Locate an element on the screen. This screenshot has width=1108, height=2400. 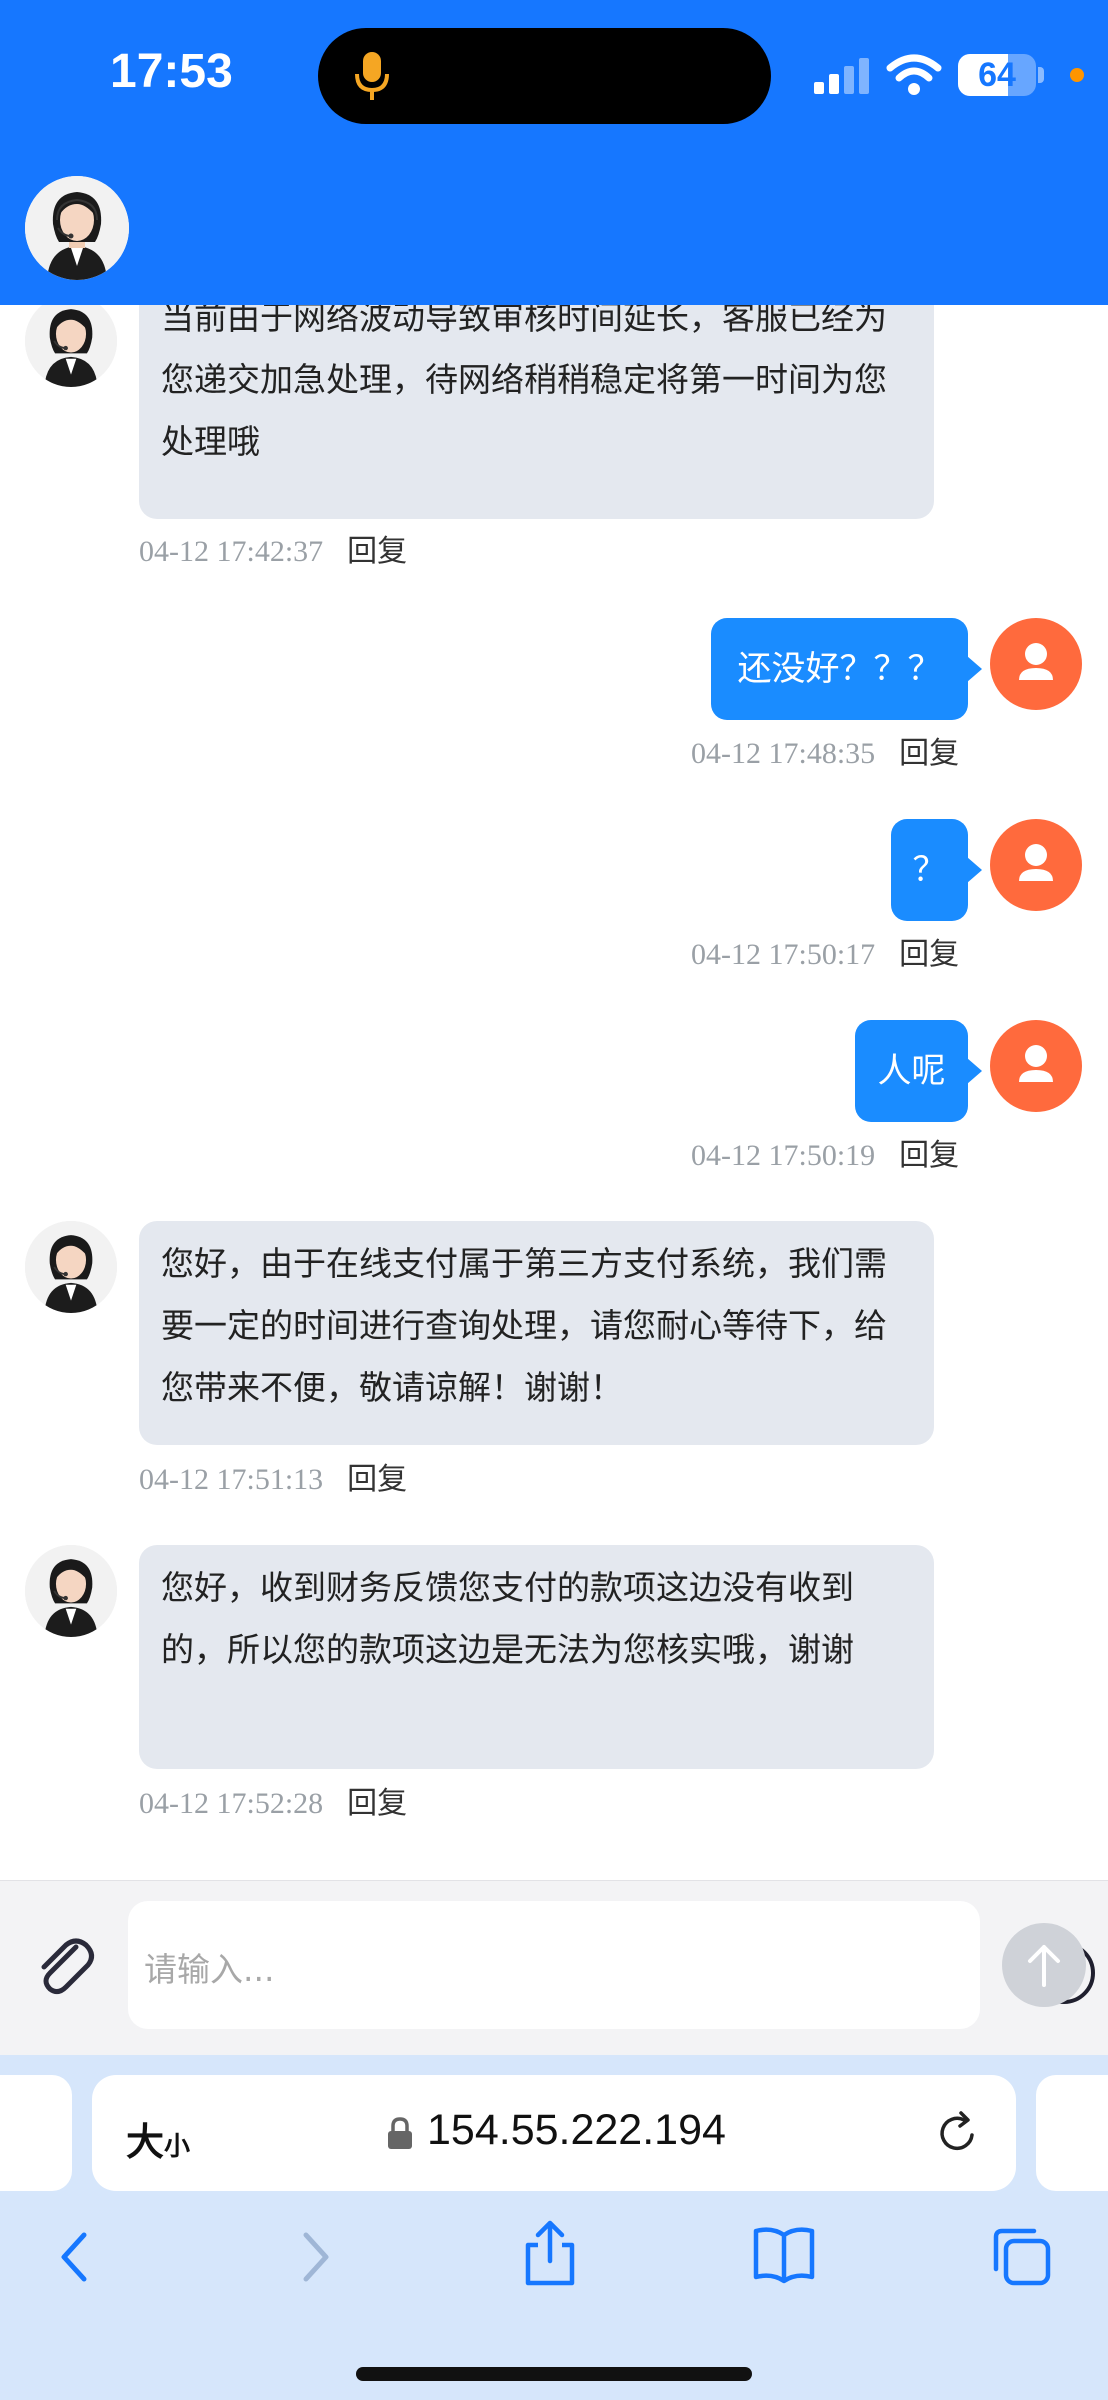
next-tab-card is located at coordinates (1072, 2133).